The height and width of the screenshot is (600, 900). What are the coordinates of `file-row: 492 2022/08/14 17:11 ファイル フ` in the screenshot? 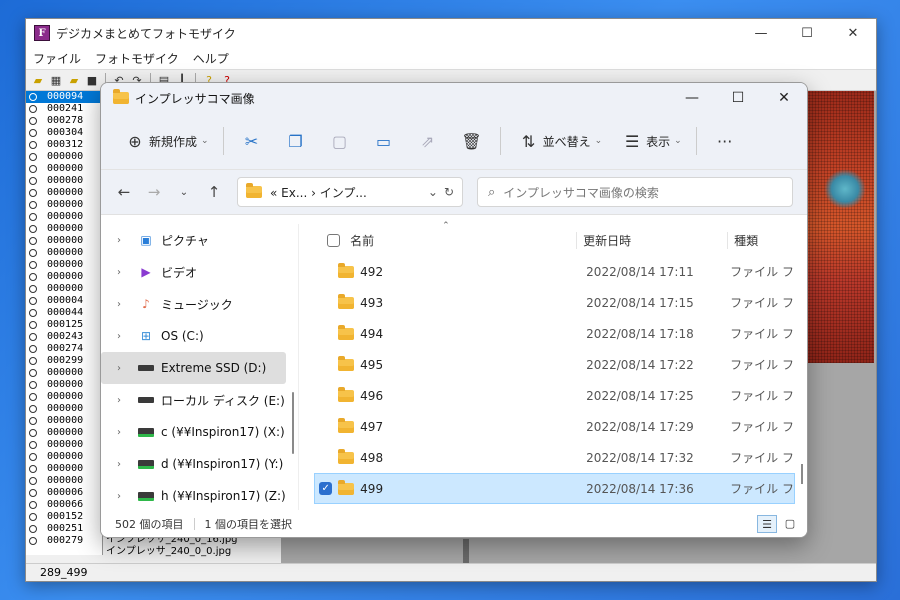 It's located at (554, 271).